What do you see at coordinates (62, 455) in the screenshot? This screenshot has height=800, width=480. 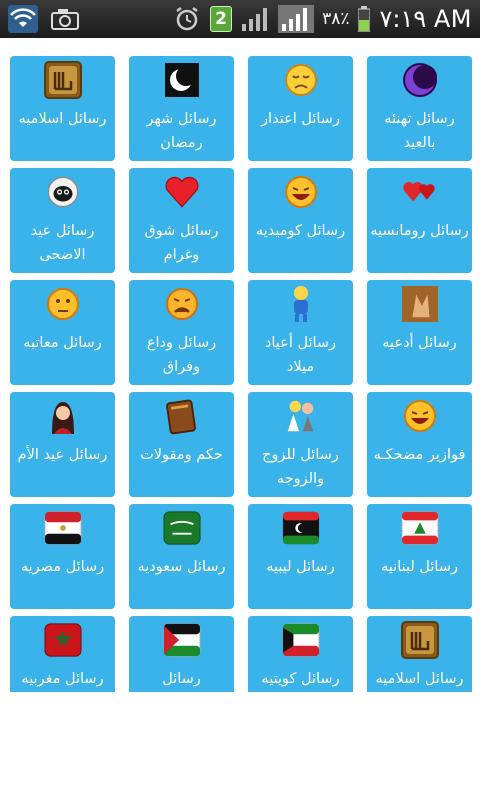 I see `category-tile-label: رسائل عيد الأم` at bounding box center [62, 455].